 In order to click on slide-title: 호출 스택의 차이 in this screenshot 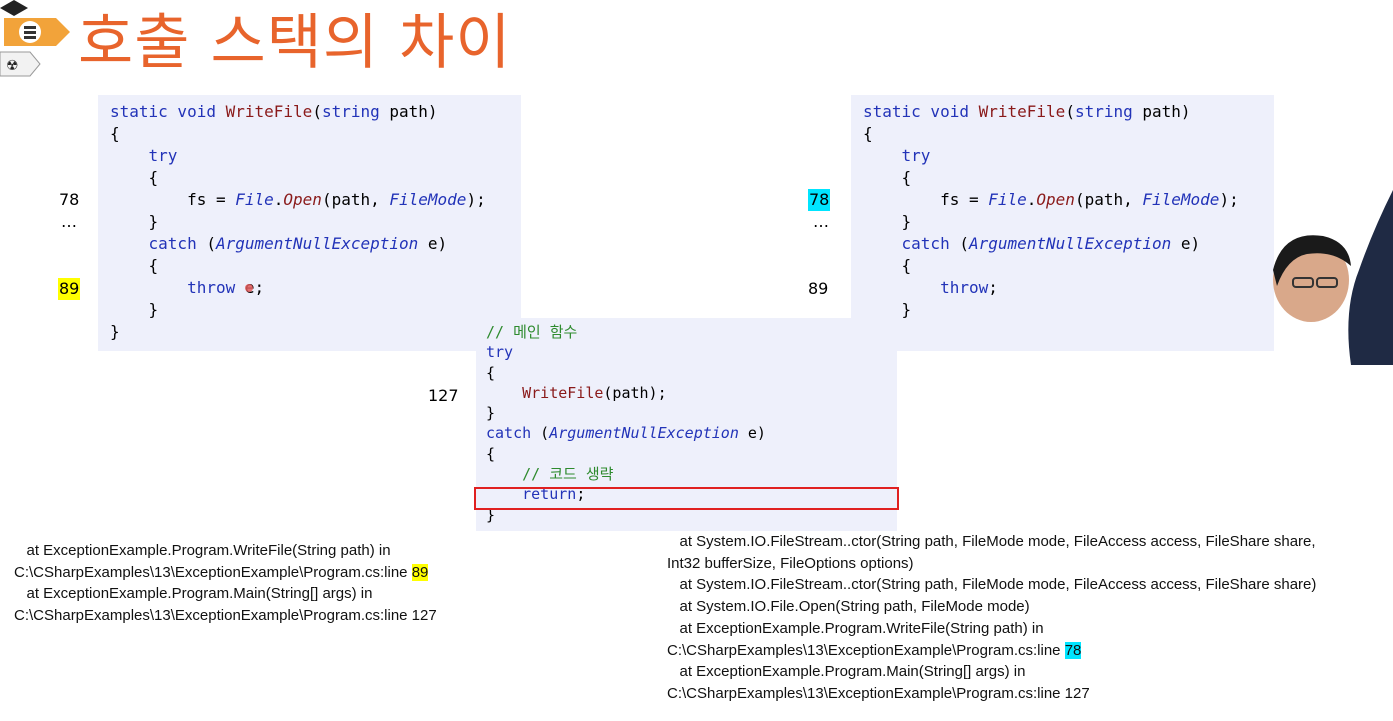, I will do `click(295, 43)`.